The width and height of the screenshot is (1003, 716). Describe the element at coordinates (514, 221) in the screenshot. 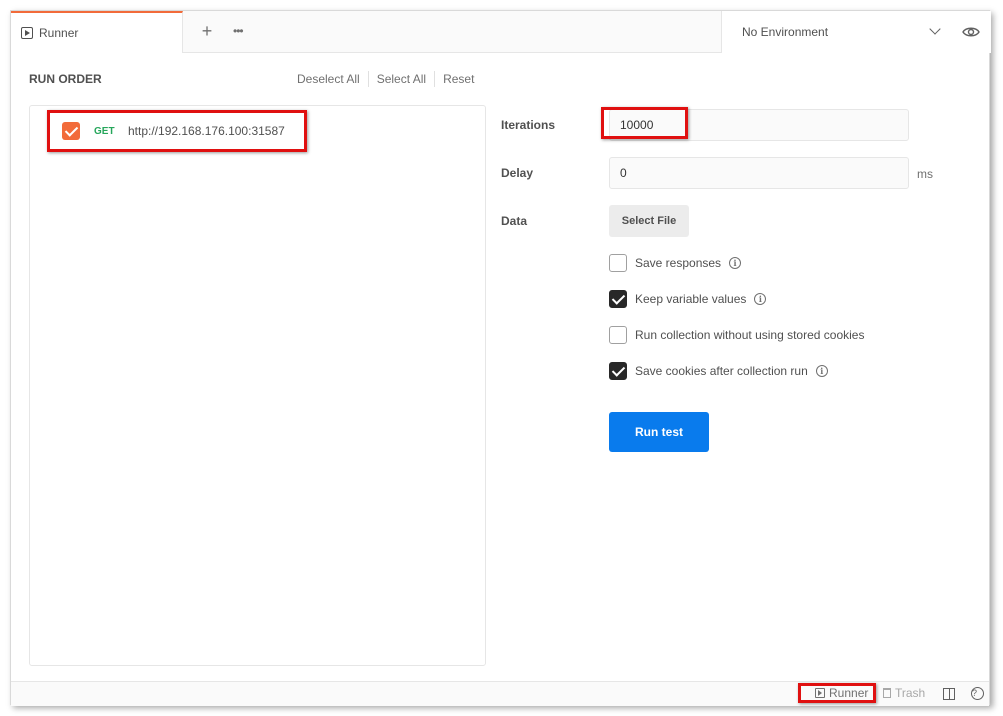

I see `data-label: Data` at that location.